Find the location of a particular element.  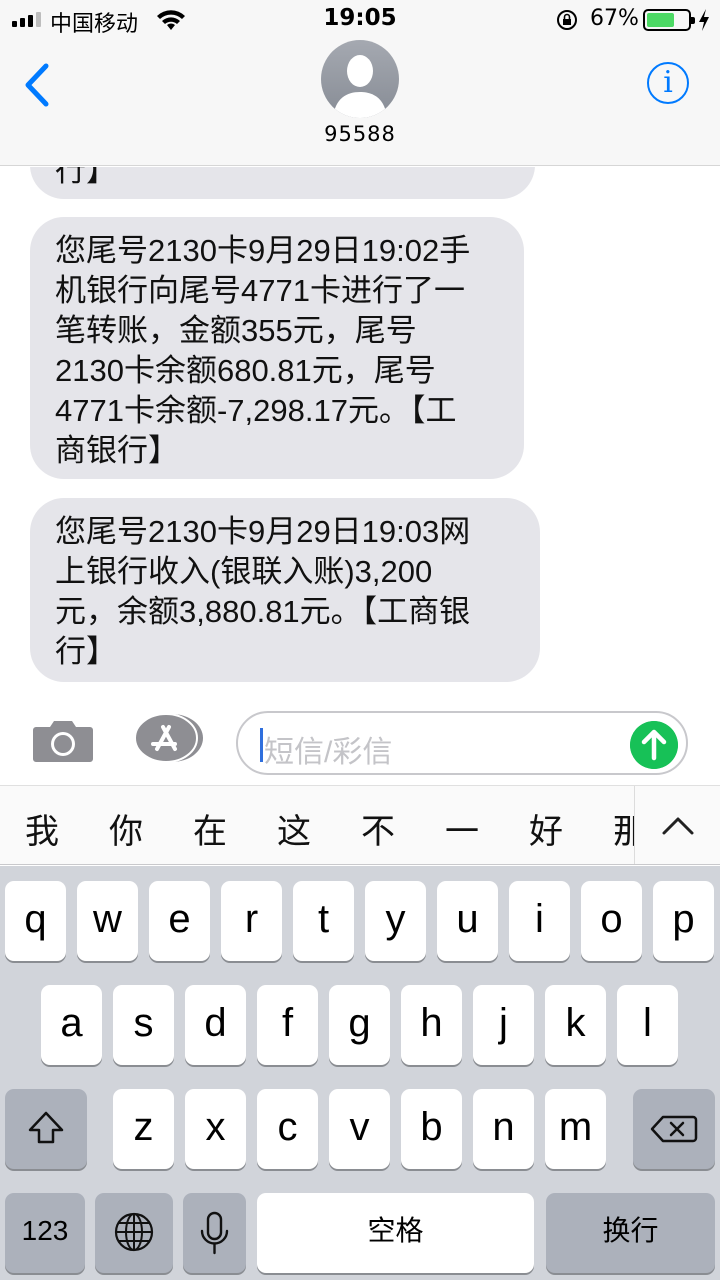

key-m: m is located at coordinates (575, 1129).